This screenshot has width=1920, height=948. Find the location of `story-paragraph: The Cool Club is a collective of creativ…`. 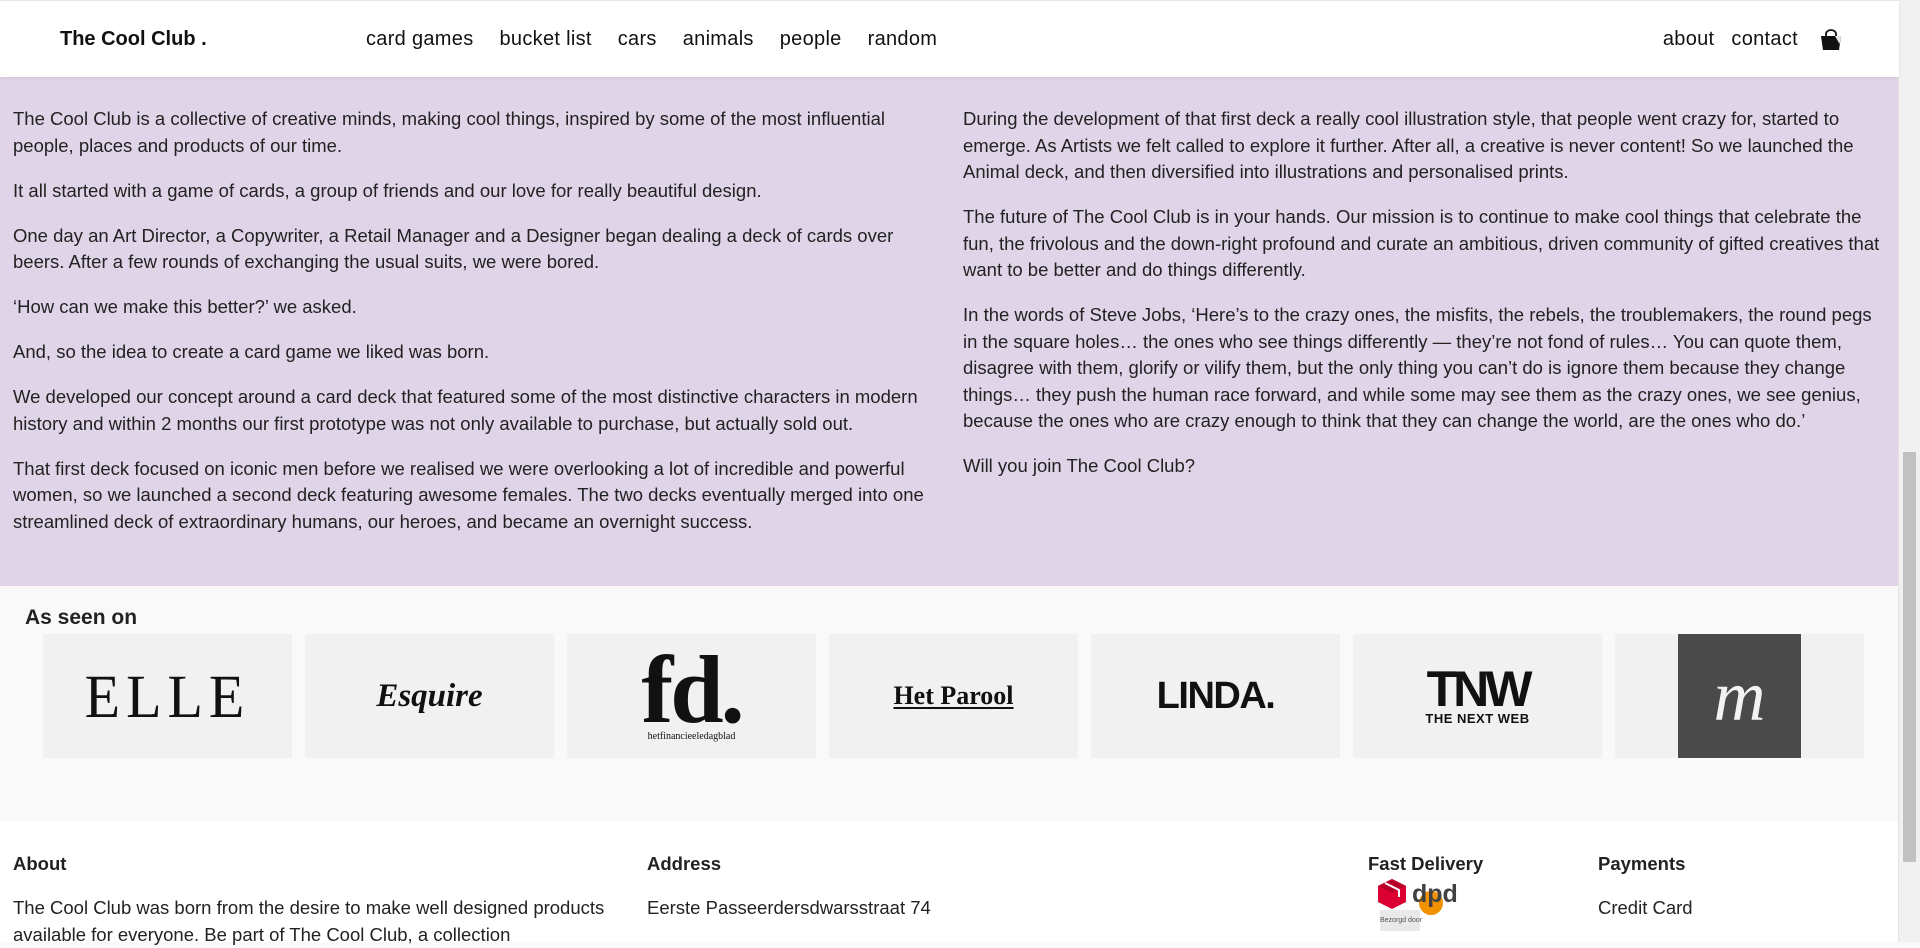

story-paragraph: The Cool Club is a collective of creativ… is located at coordinates (449, 132).